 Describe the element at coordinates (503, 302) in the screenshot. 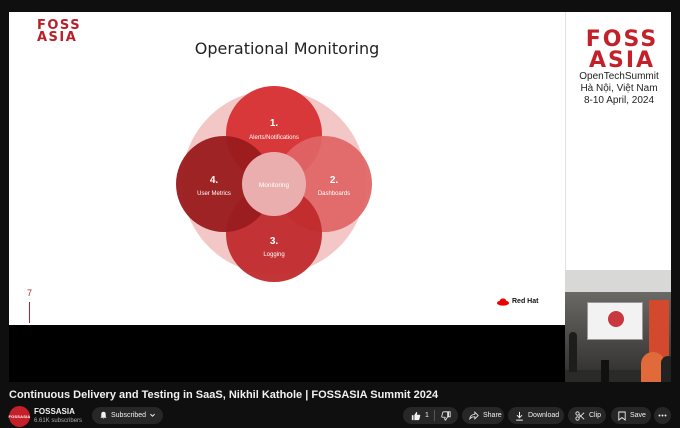

I see `red-hat-icon` at that location.